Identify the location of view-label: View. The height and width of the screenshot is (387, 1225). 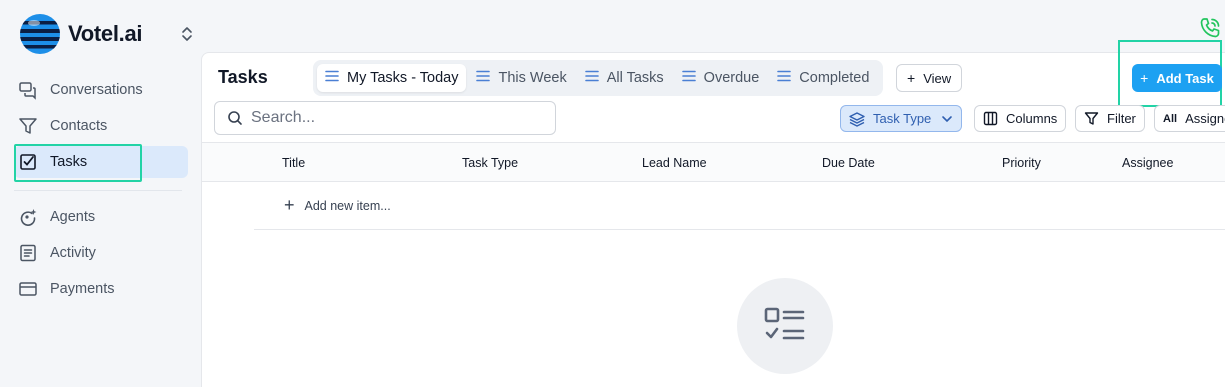
(937, 78).